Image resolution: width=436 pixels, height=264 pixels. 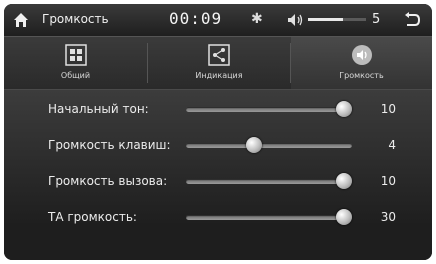 I want to click on volume-bar, so click(x=337, y=19).